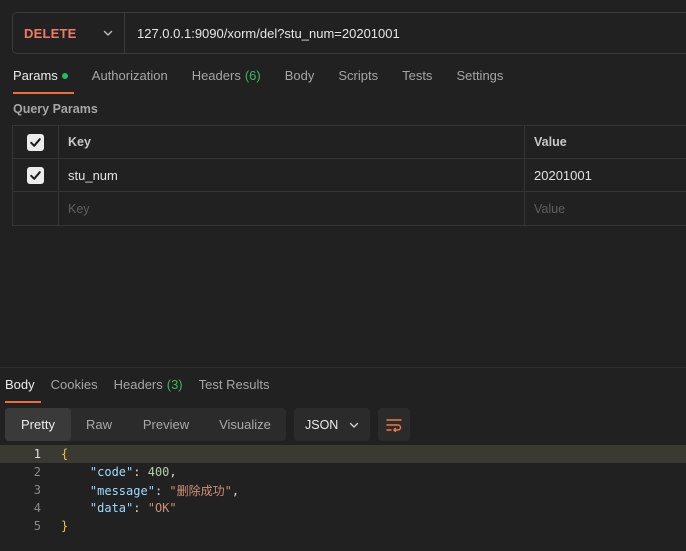 This screenshot has width=686, height=551. Describe the element at coordinates (35, 75) in the screenshot. I see `tab-label: Params` at that location.